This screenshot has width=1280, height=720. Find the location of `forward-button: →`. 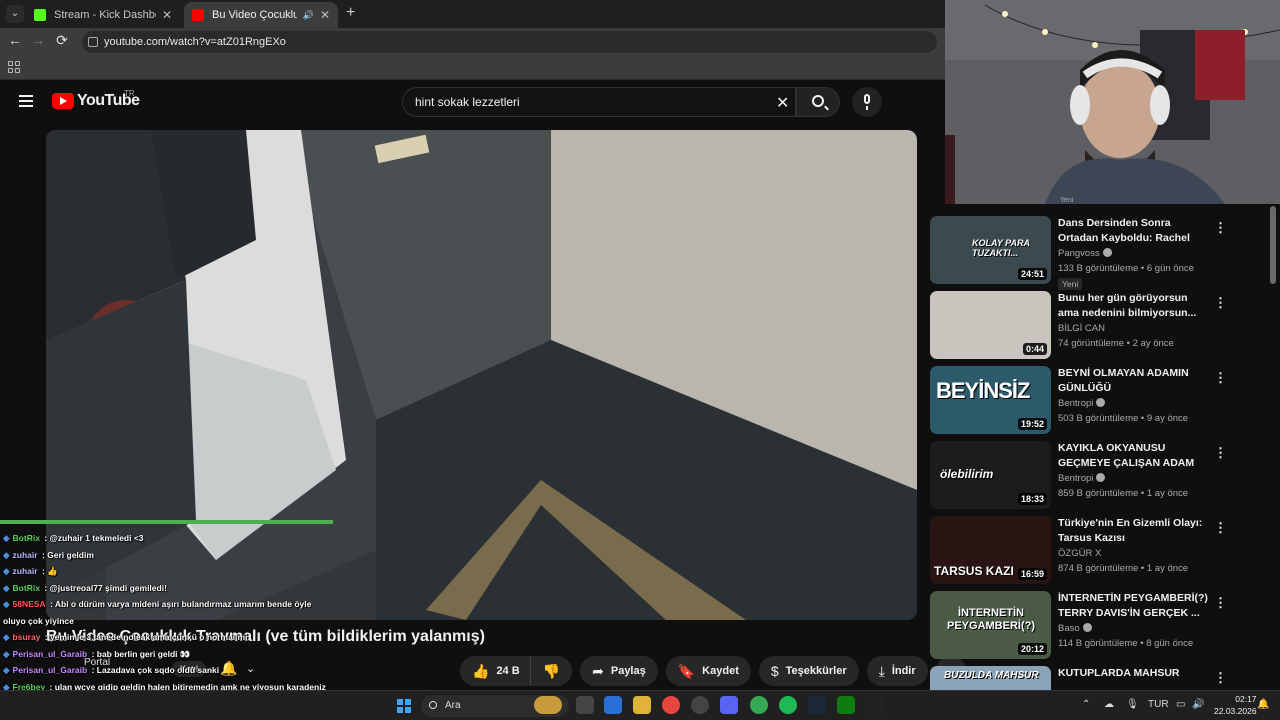

forward-button: → is located at coordinates (38, 40).